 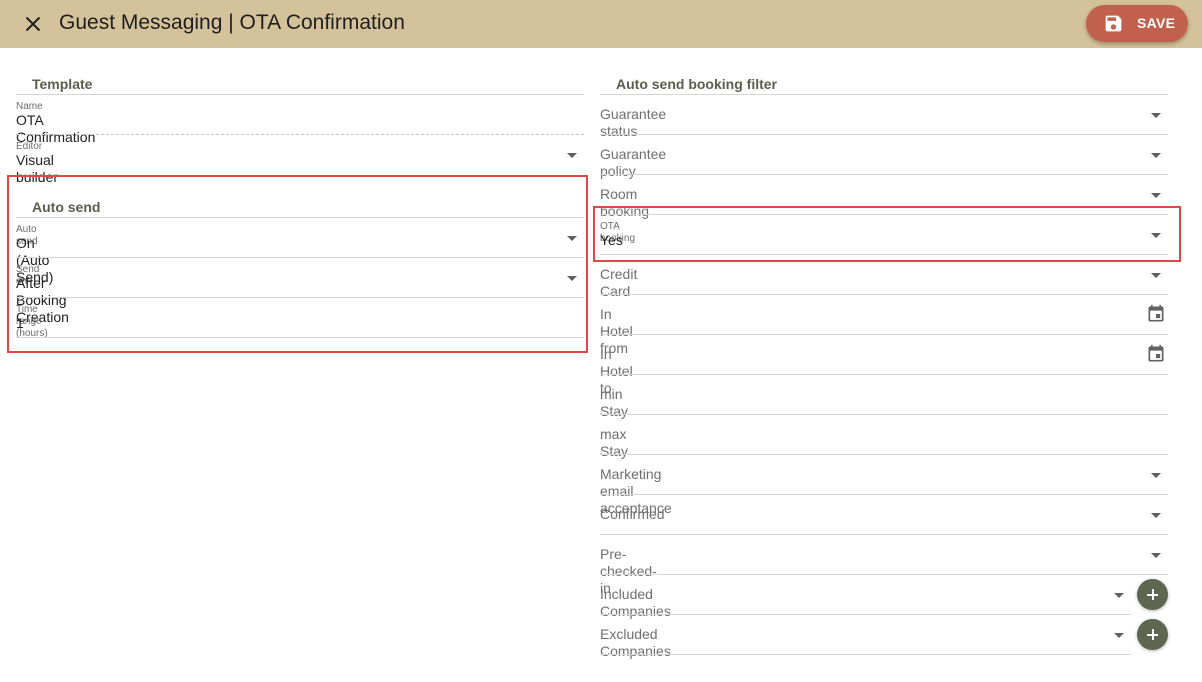 What do you see at coordinates (601, 24) in the screenshot?
I see `app-toolbar: Guest Messaging | OTA Confirmation SAVE` at bounding box center [601, 24].